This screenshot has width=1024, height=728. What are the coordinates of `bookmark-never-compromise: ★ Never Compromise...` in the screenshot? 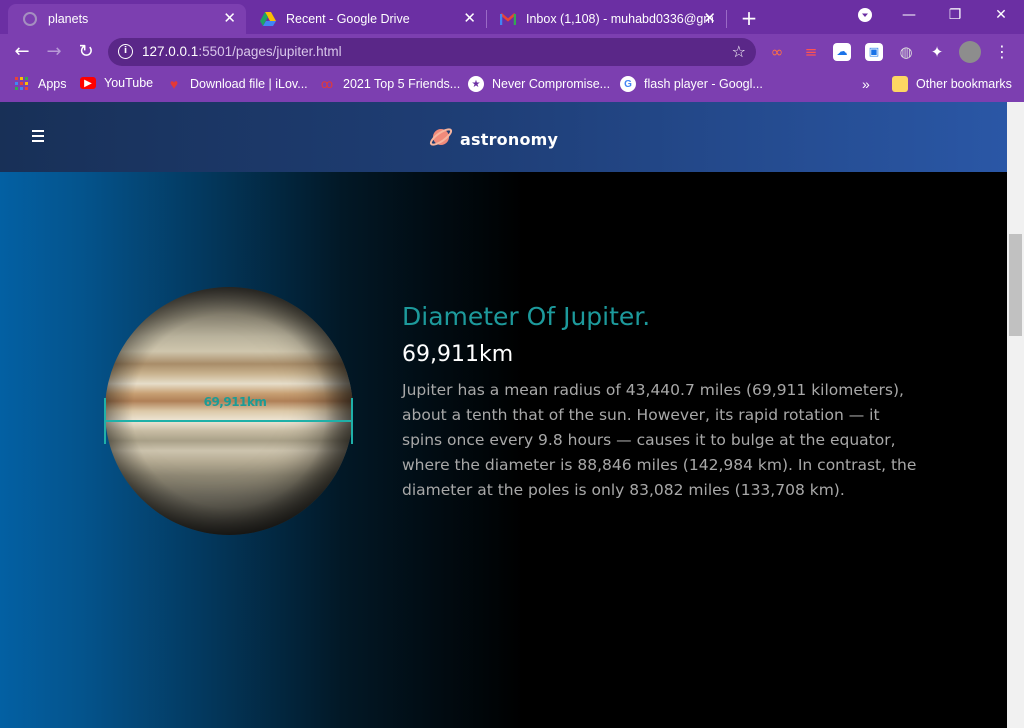 It's located at (539, 84).